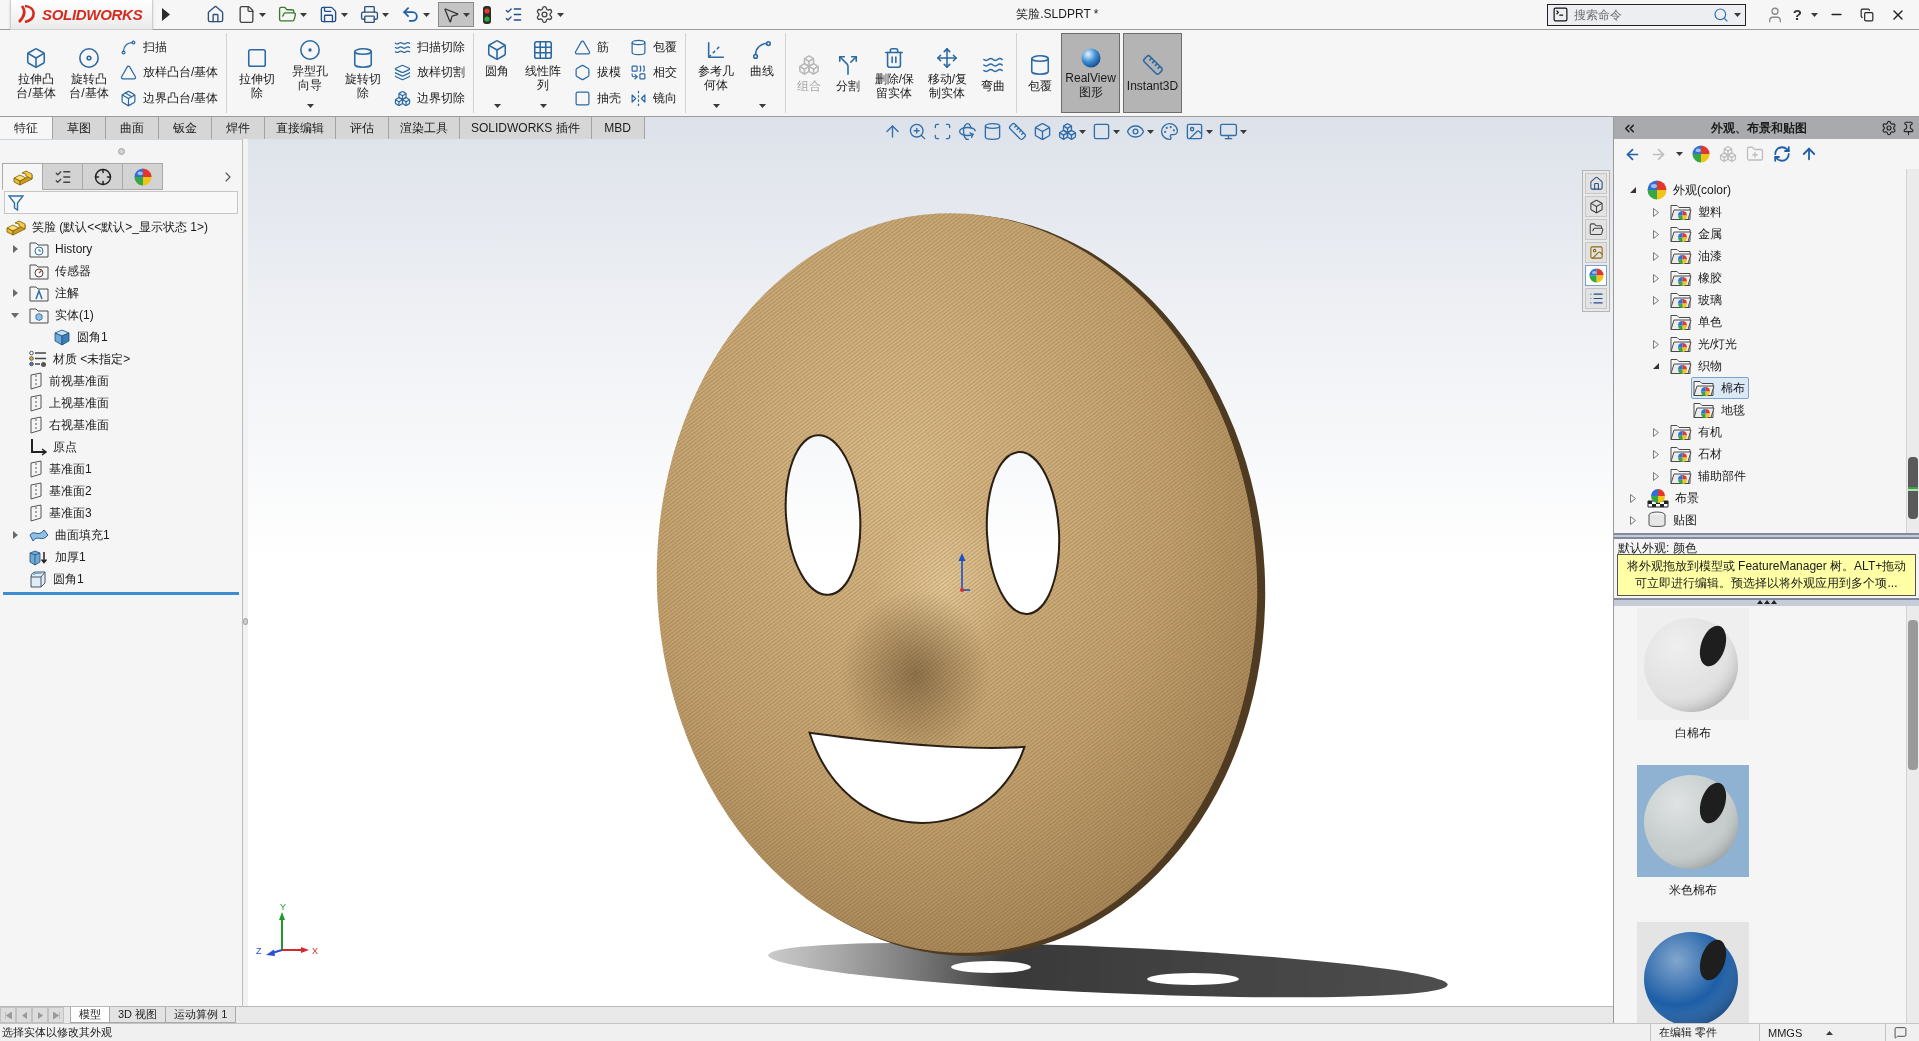 This screenshot has height=1041, width=1919. What do you see at coordinates (654, 98) in the screenshot?
I see `ribbon-button: 镜向` at bounding box center [654, 98].